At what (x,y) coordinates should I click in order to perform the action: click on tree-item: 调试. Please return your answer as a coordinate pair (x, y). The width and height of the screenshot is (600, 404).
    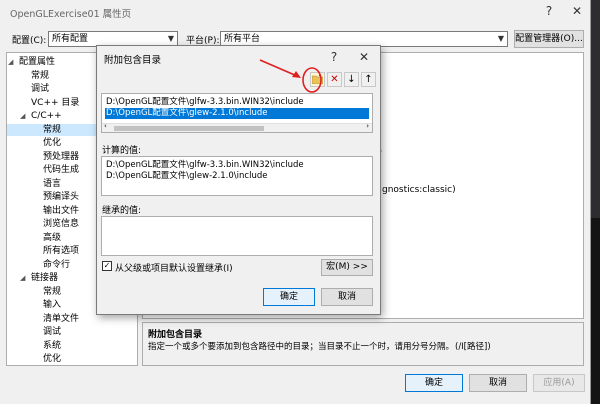
    Looking at the image, I should click on (72, 332).